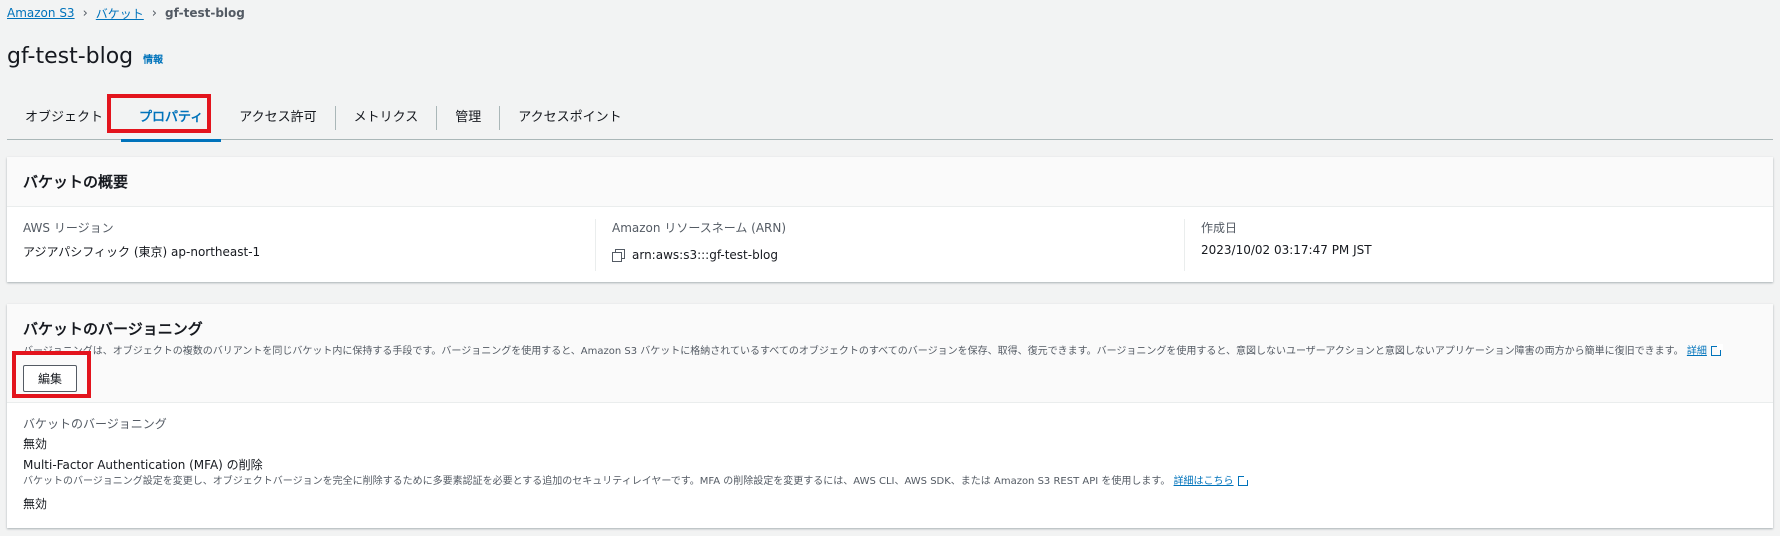  What do you see at coordinates (76, 182) in the screenshot?
I see `overview-title: バケットの概要` at bounding box center [76, 182].